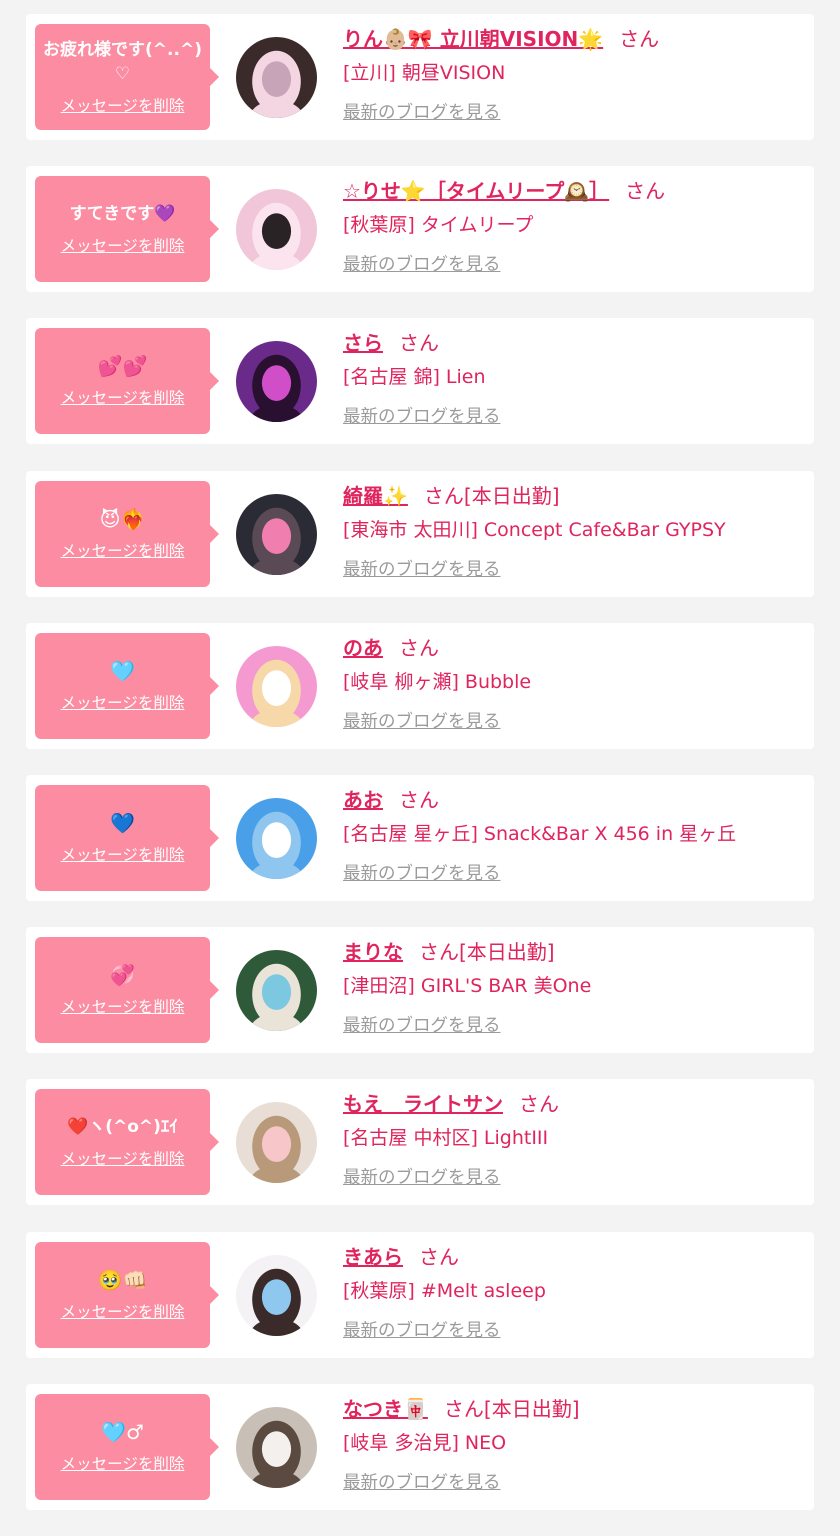 The image size is (840, 1536). I want to click on message-text: 🩵♂︎, so click(122, 1431).